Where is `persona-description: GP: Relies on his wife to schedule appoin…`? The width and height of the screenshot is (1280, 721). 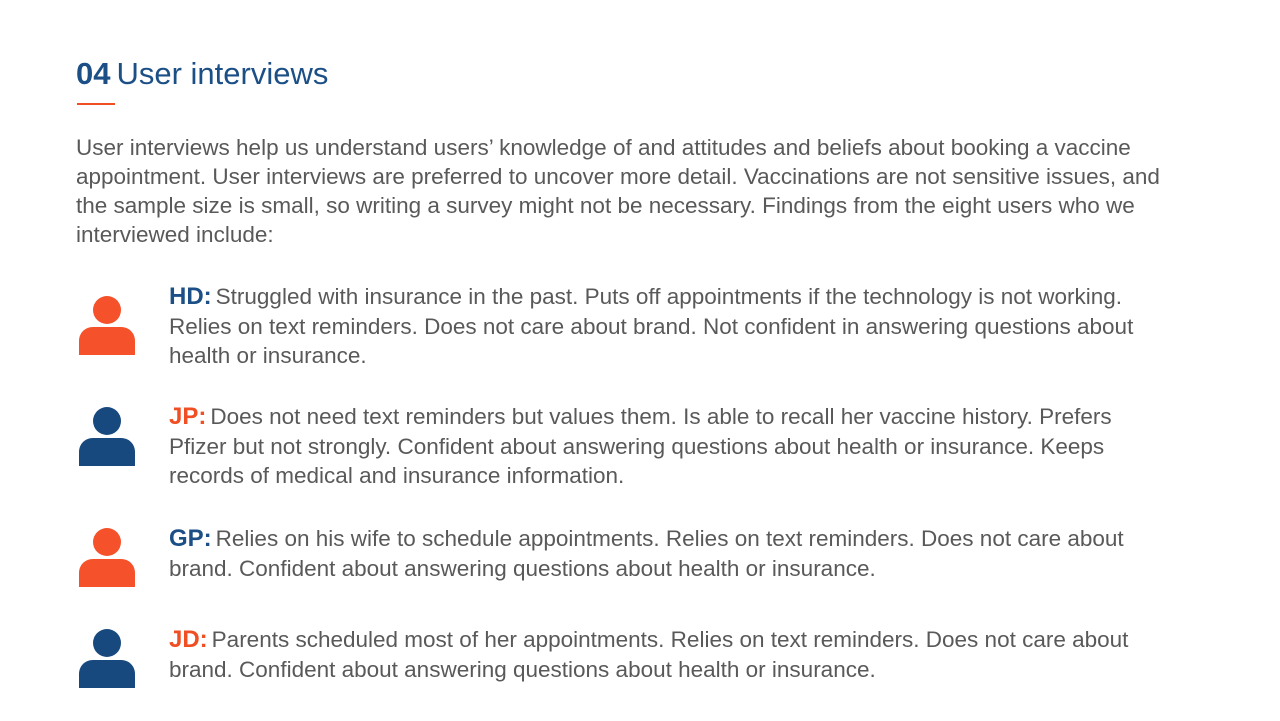
persona-description: GP: Relies on his wife to schedule appoin… is located at coordinates (669, 553).